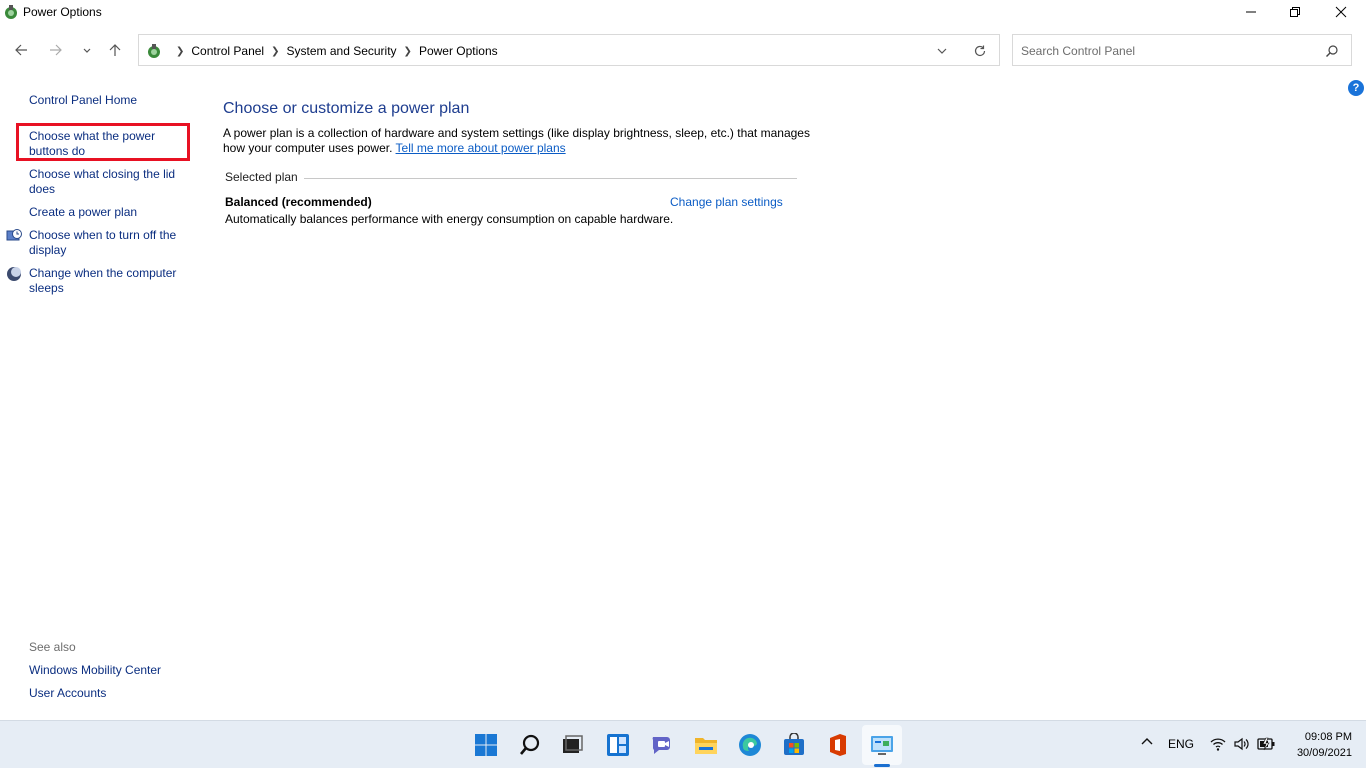  I want to click on sidebar-control-panel-home: Control Panel Home, so click(109, 100).